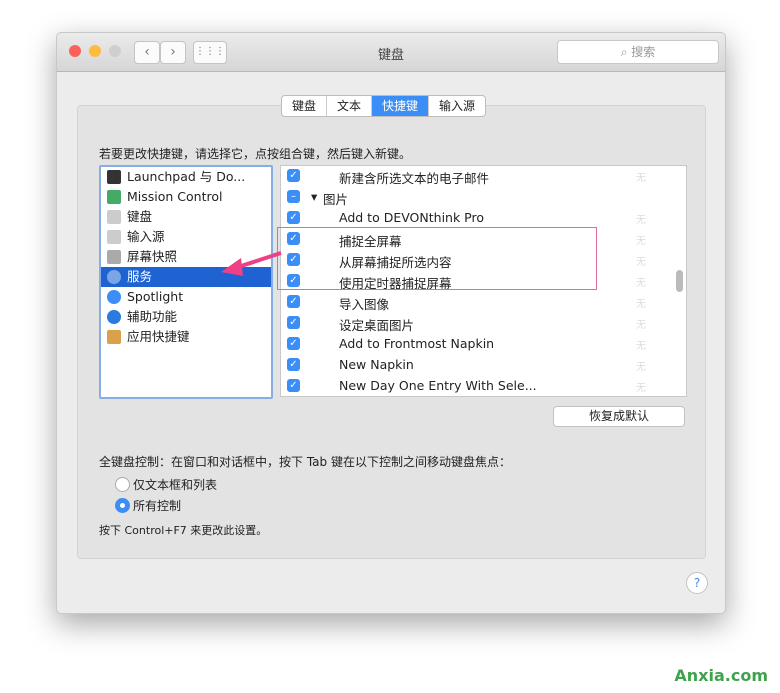 This screenshot has width=780, height=693. I want to click on category-label: 服务, so click(140, 276).